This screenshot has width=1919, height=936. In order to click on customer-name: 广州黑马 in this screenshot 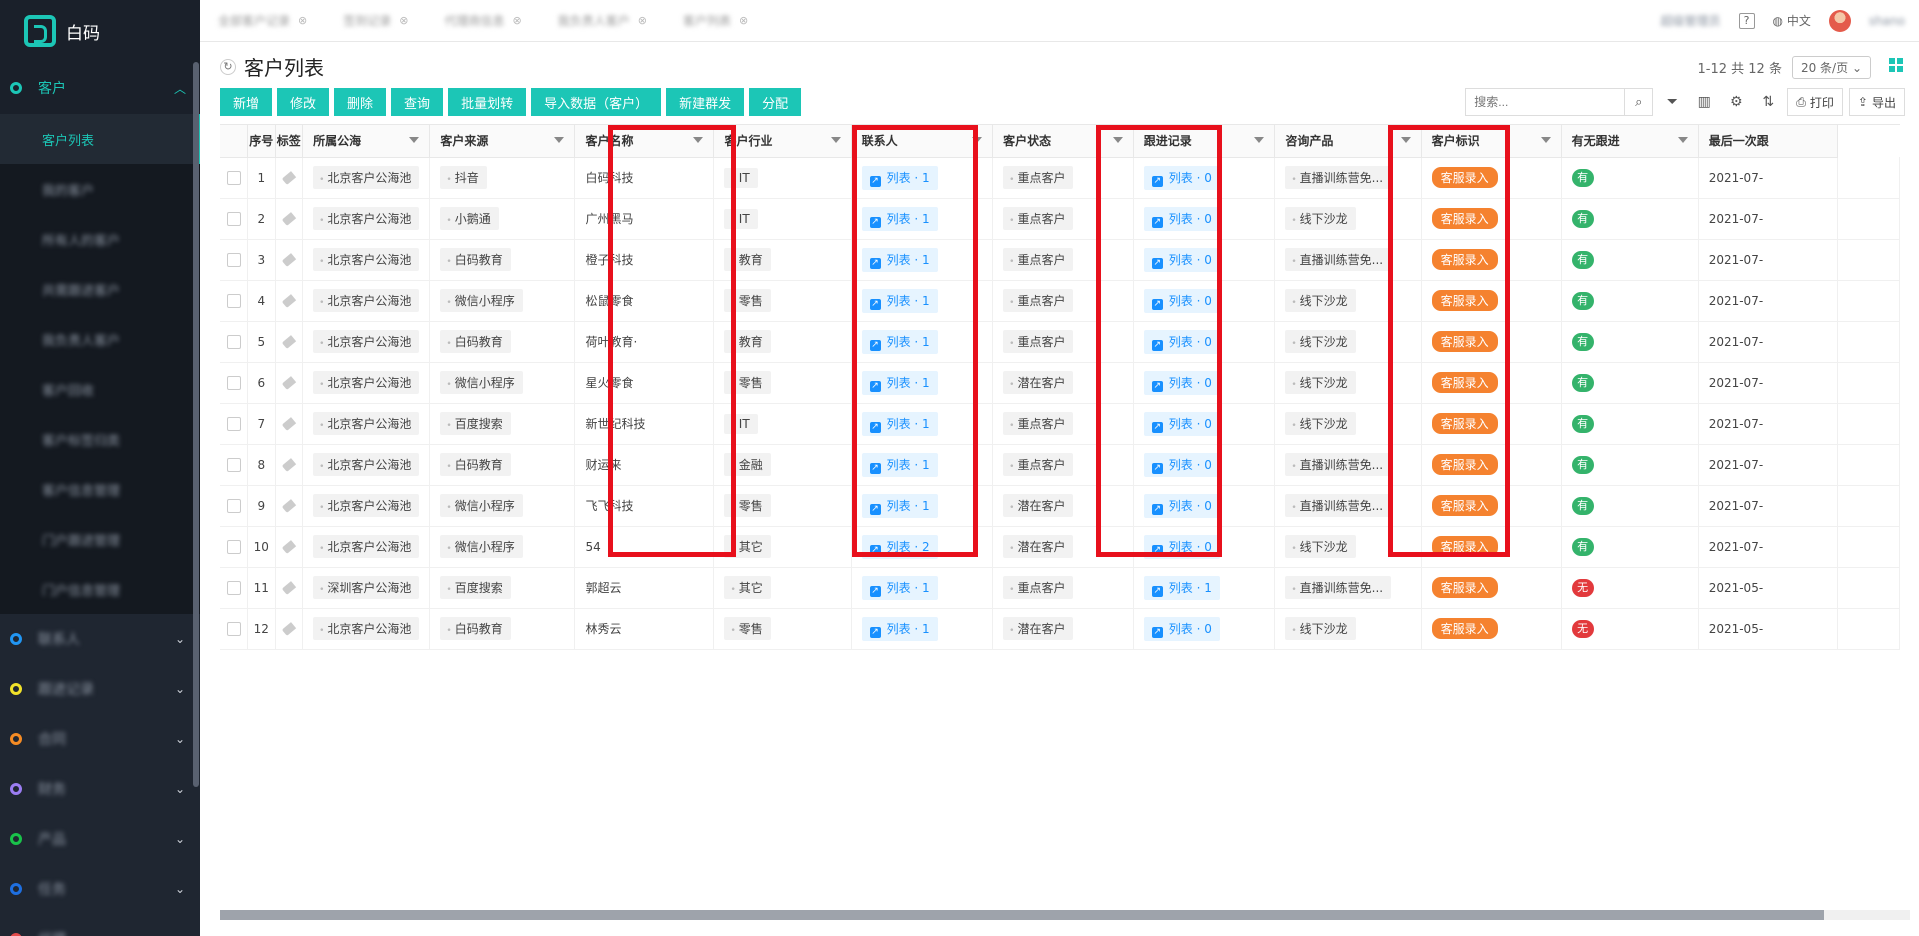, I will do `click(644, 219)`.